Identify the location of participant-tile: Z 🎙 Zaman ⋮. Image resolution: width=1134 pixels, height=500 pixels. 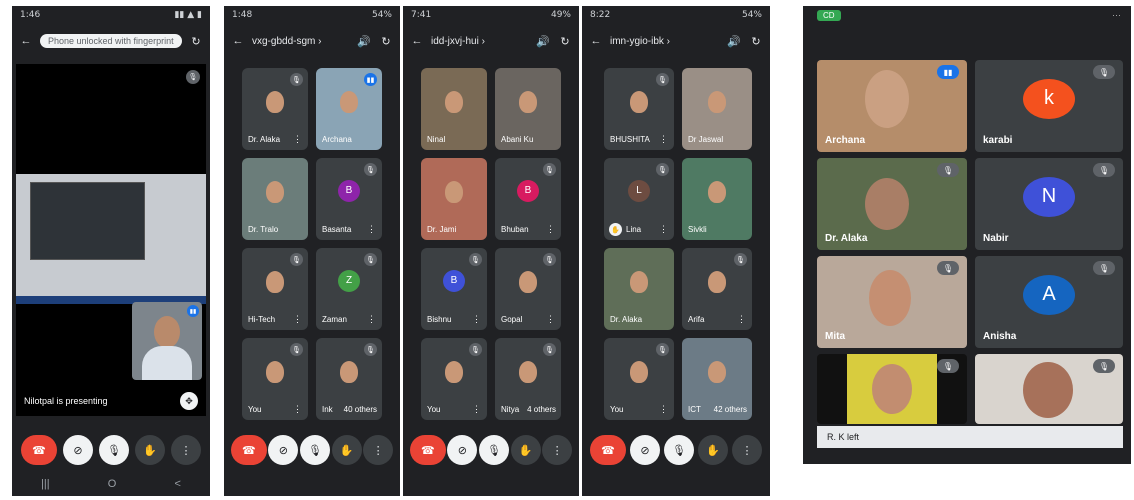
(349, 289).